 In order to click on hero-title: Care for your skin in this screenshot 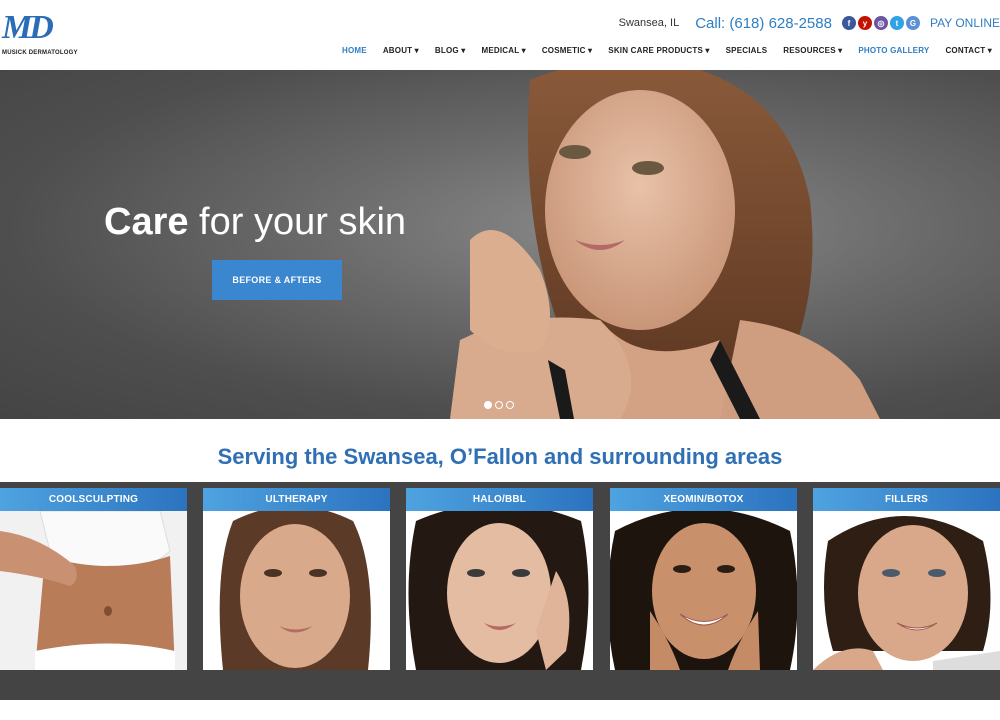, I will do `click(255, 222)`.